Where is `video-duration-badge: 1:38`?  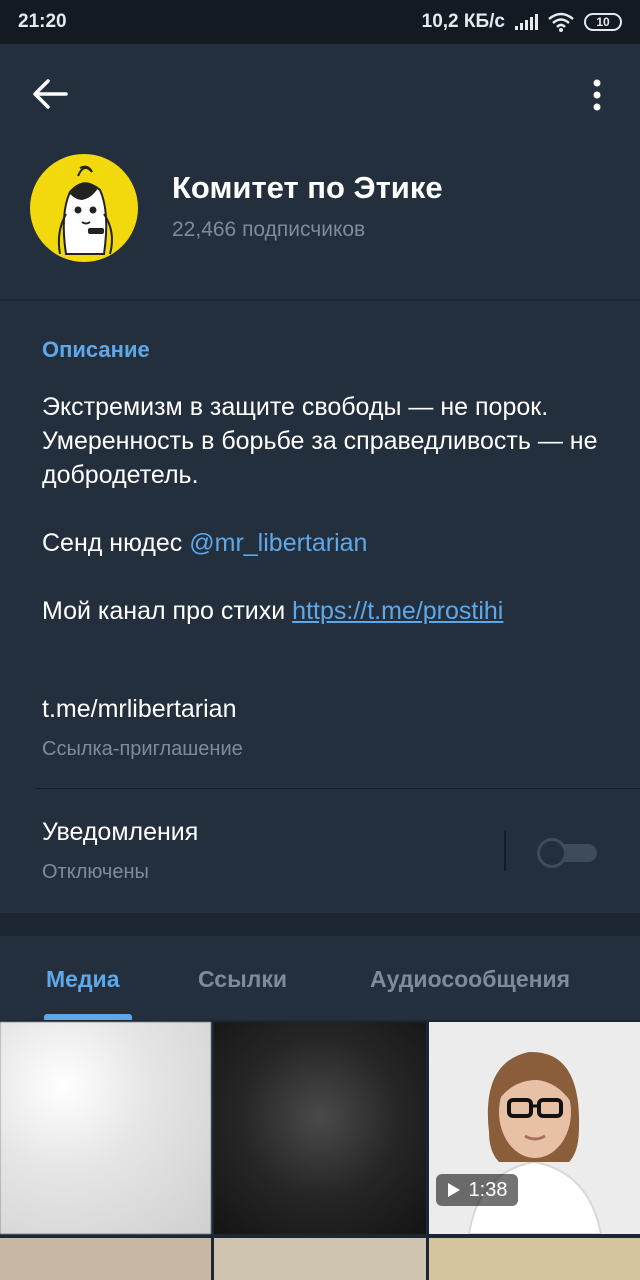 video-duration-badge: 1:38 is located at coordinates (477, 1190).